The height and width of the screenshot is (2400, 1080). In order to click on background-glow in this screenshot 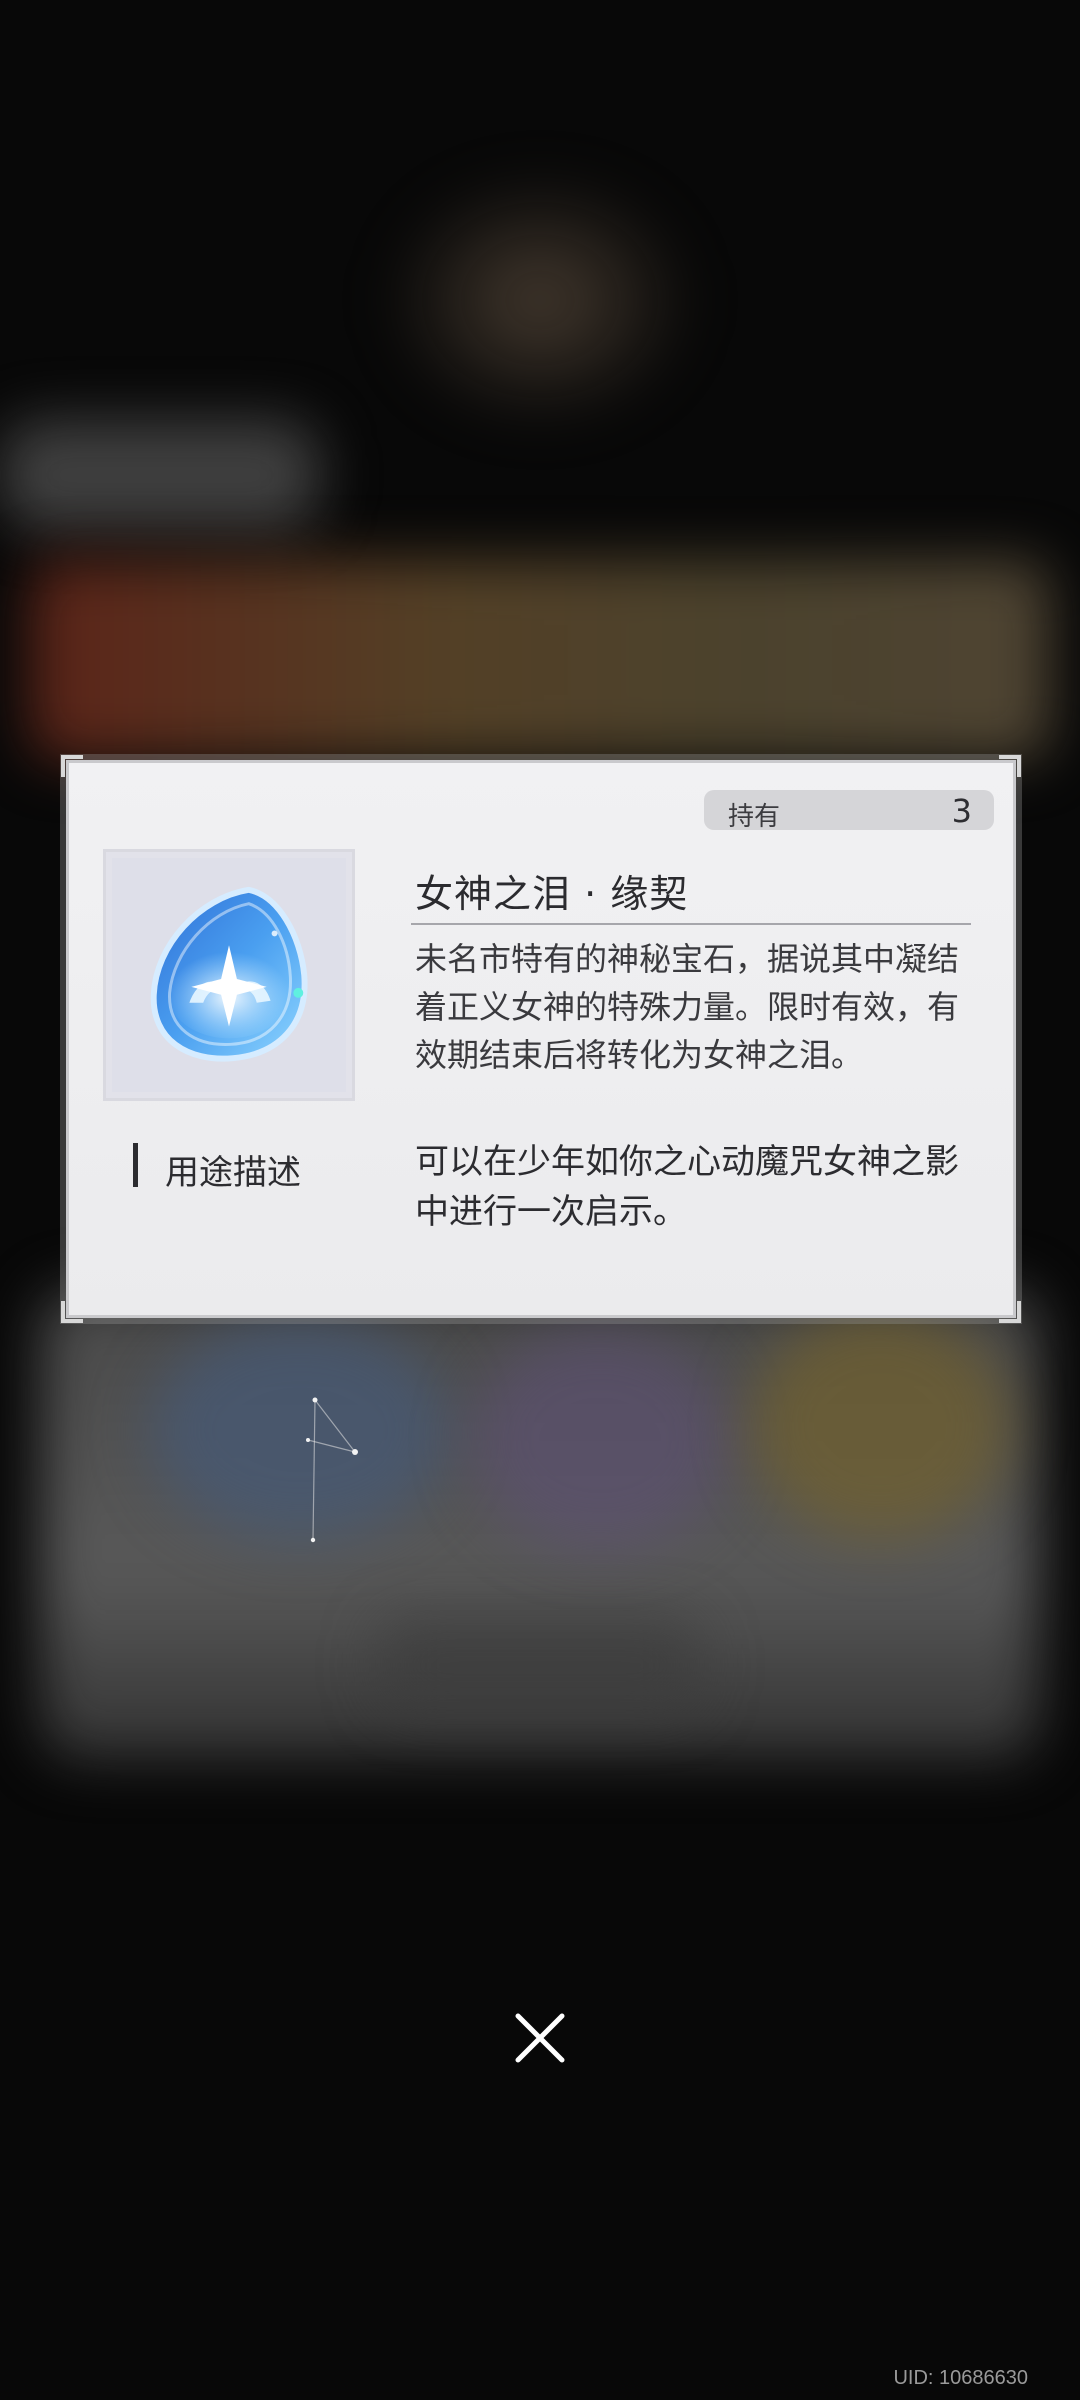, I will do `click(540, 300)`.